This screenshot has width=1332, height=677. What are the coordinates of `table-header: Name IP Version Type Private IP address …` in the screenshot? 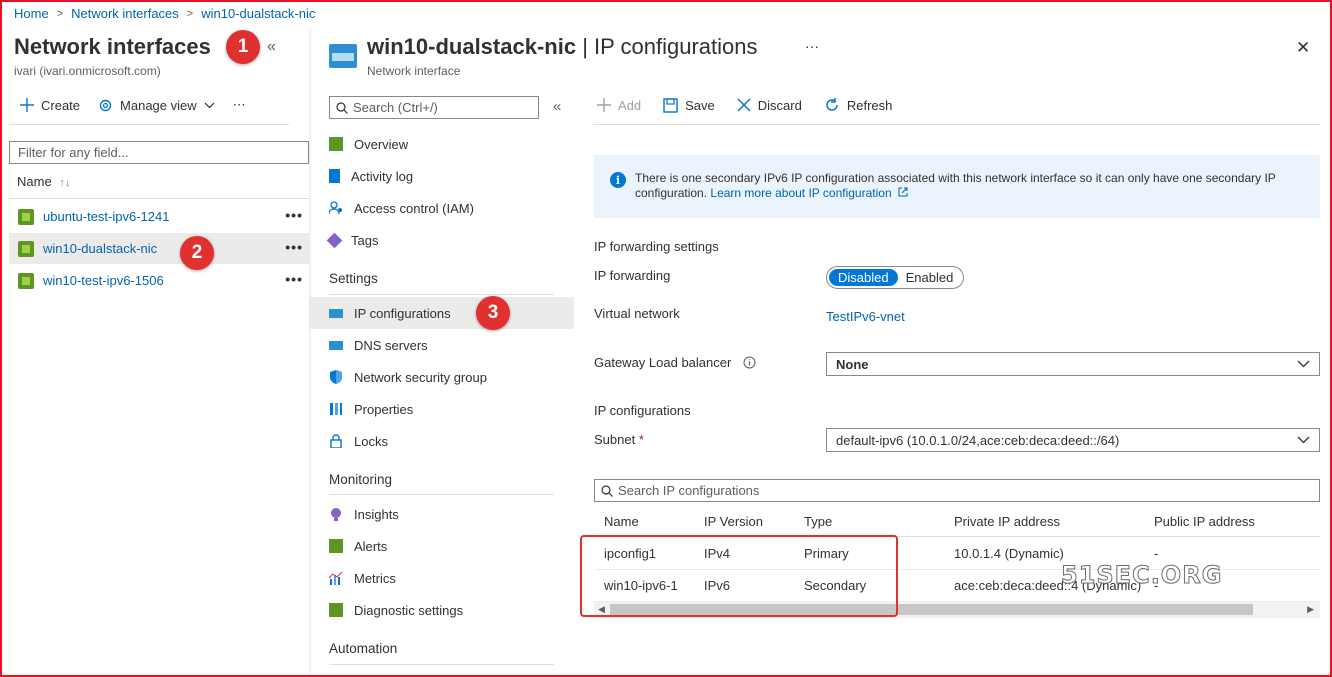 It's located at (957, 523).